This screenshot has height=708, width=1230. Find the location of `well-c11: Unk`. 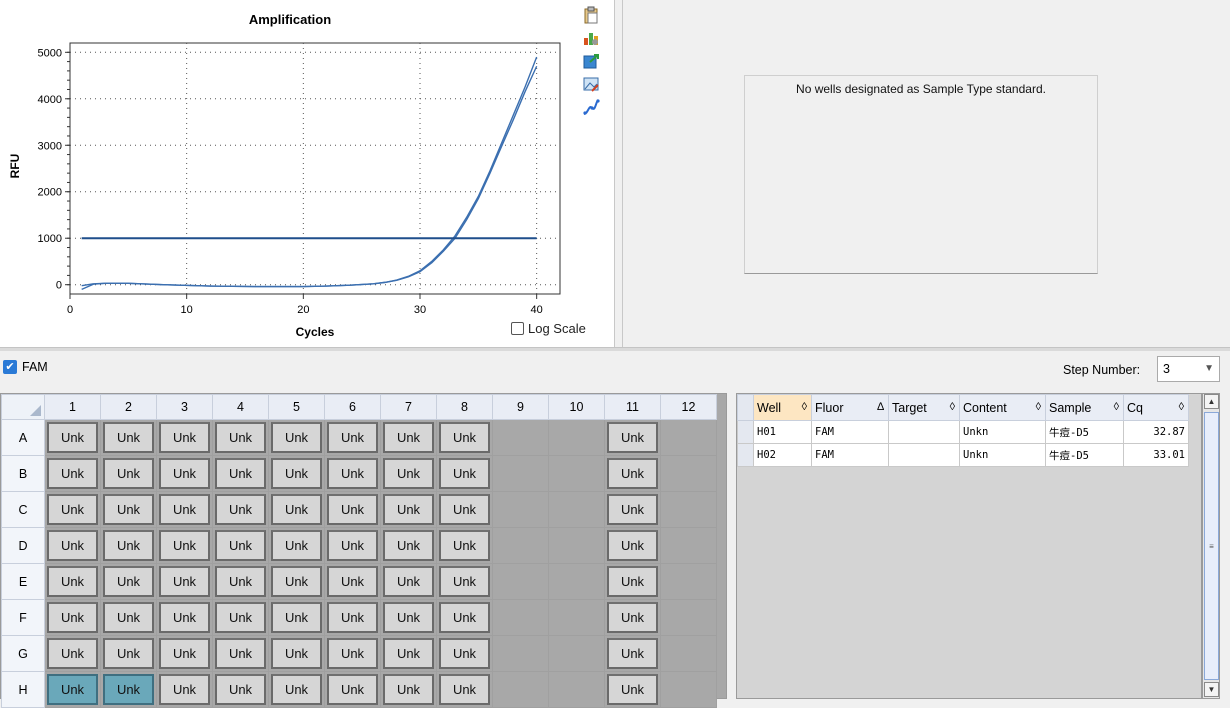

well-c11: Unk is located at coordinates (632, 509).